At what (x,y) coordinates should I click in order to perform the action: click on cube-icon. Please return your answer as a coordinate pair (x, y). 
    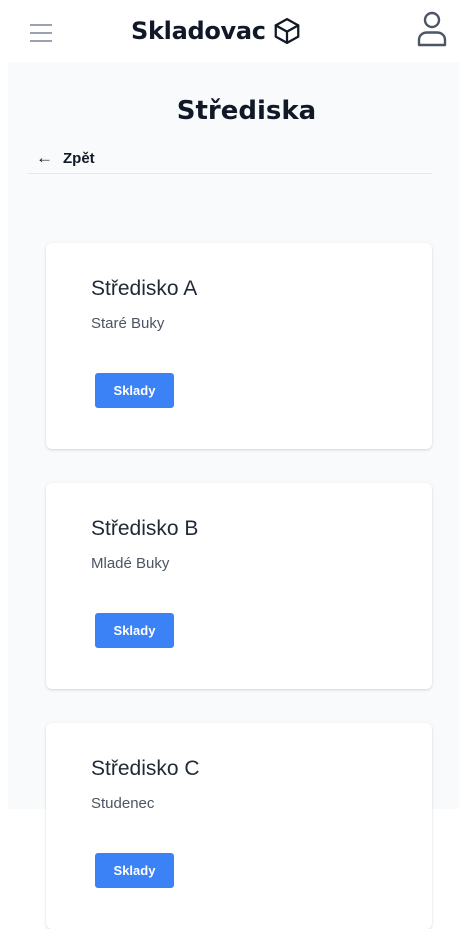
    Looking at the image, I should click on (287, 31).